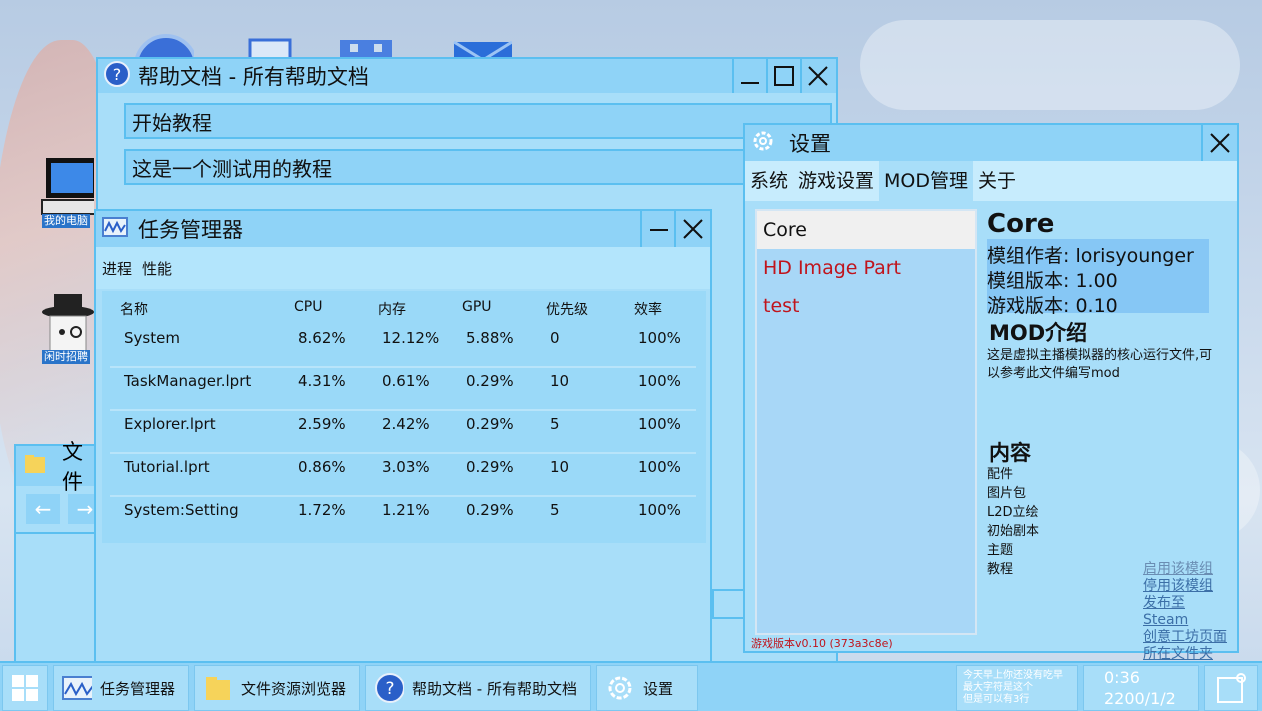 This screenshot has height=711, width=1262. What do you see at coordinates (866, 268) in the screenshot?
I see `list-item: HD Image Part` at bounding box center [866, 268].